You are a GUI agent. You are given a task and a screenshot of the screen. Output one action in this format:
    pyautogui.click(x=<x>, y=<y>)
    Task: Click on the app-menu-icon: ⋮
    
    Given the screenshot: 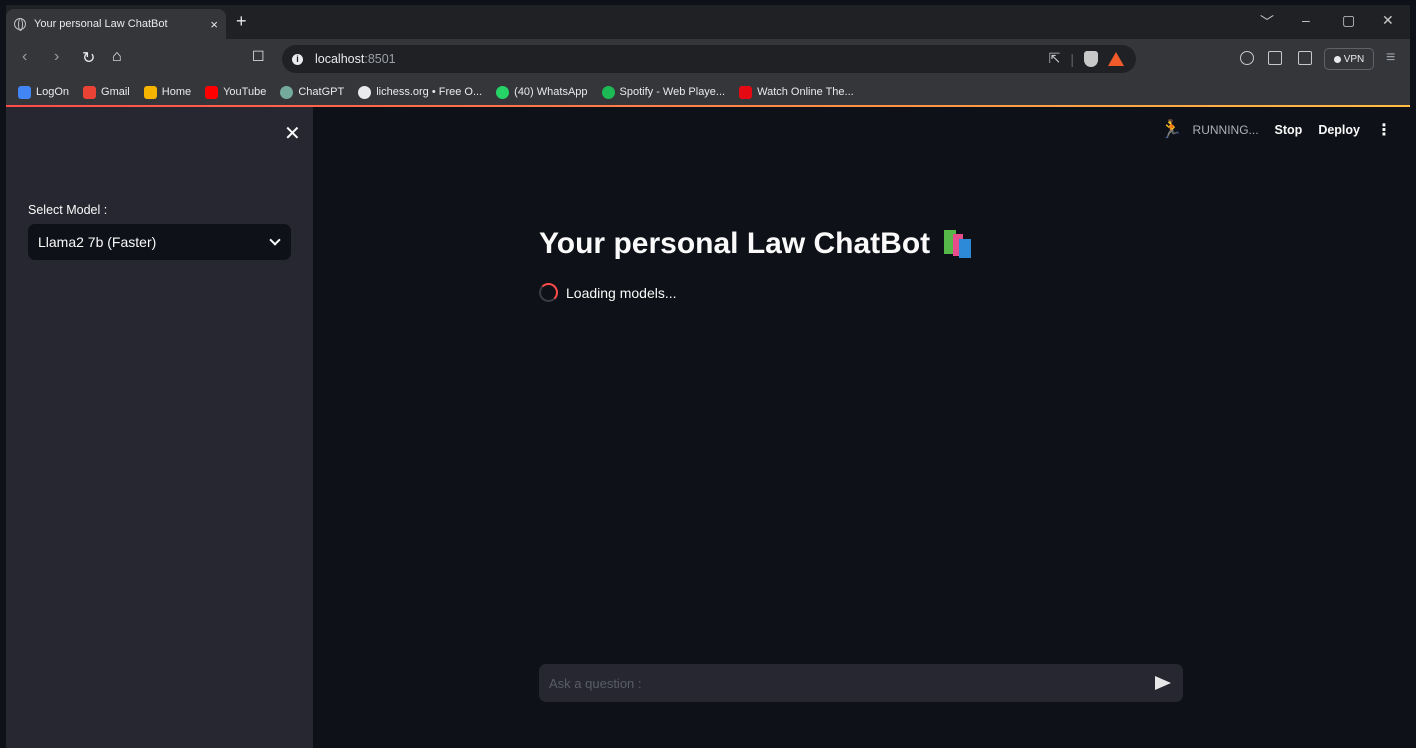 What is the action you would take?
    pyautogui.click(x=1384, y=130)
    